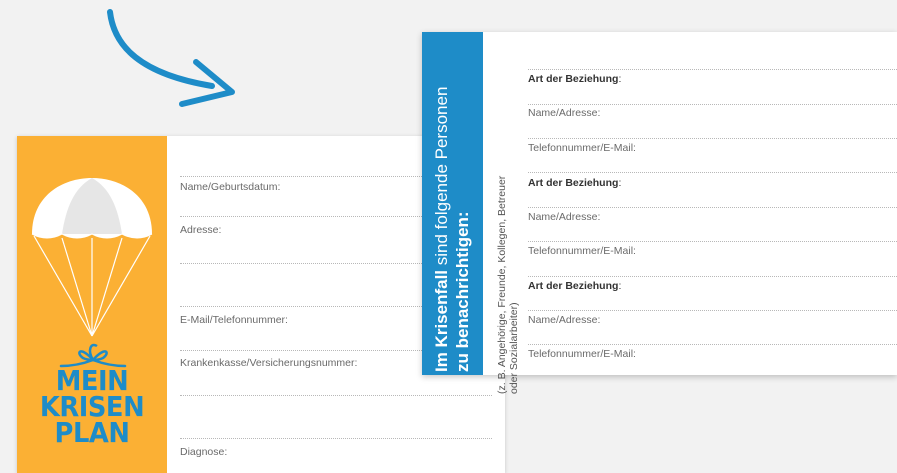 The image size is (897, 473). Describe the element at coordinates (712, 251) in the screenshot. I see `field-phone-email-2: Telefonnummer/E-Mail:` at that location.